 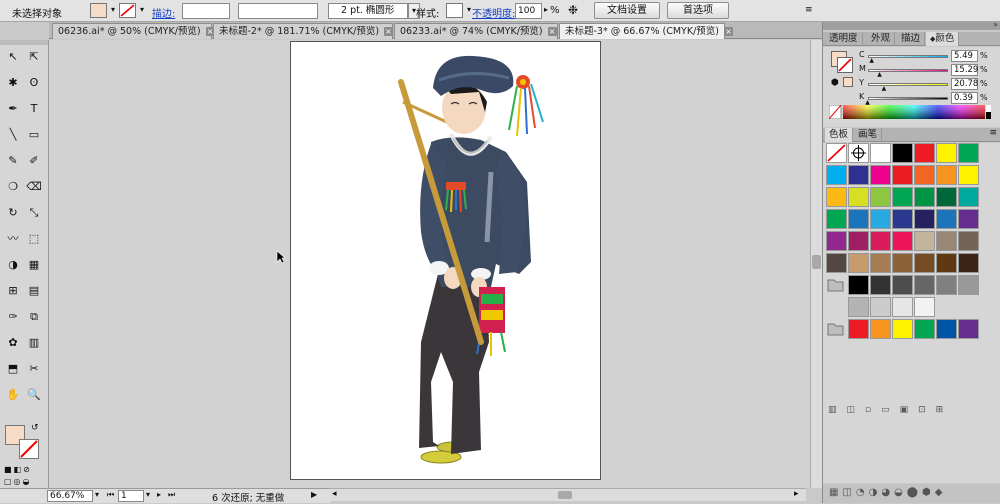 I want to click on fill-swatch, so click(x=98, y=10).